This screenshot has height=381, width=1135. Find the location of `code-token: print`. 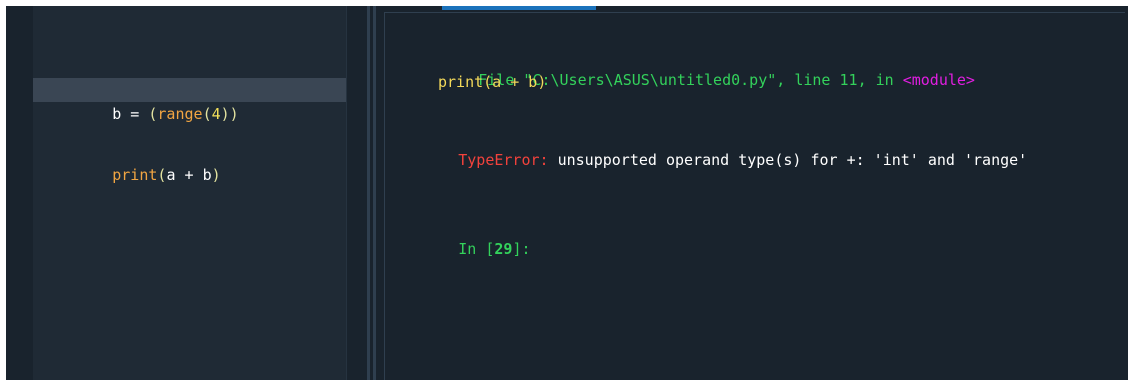

code-token: print is located at coordinates (135, 175).